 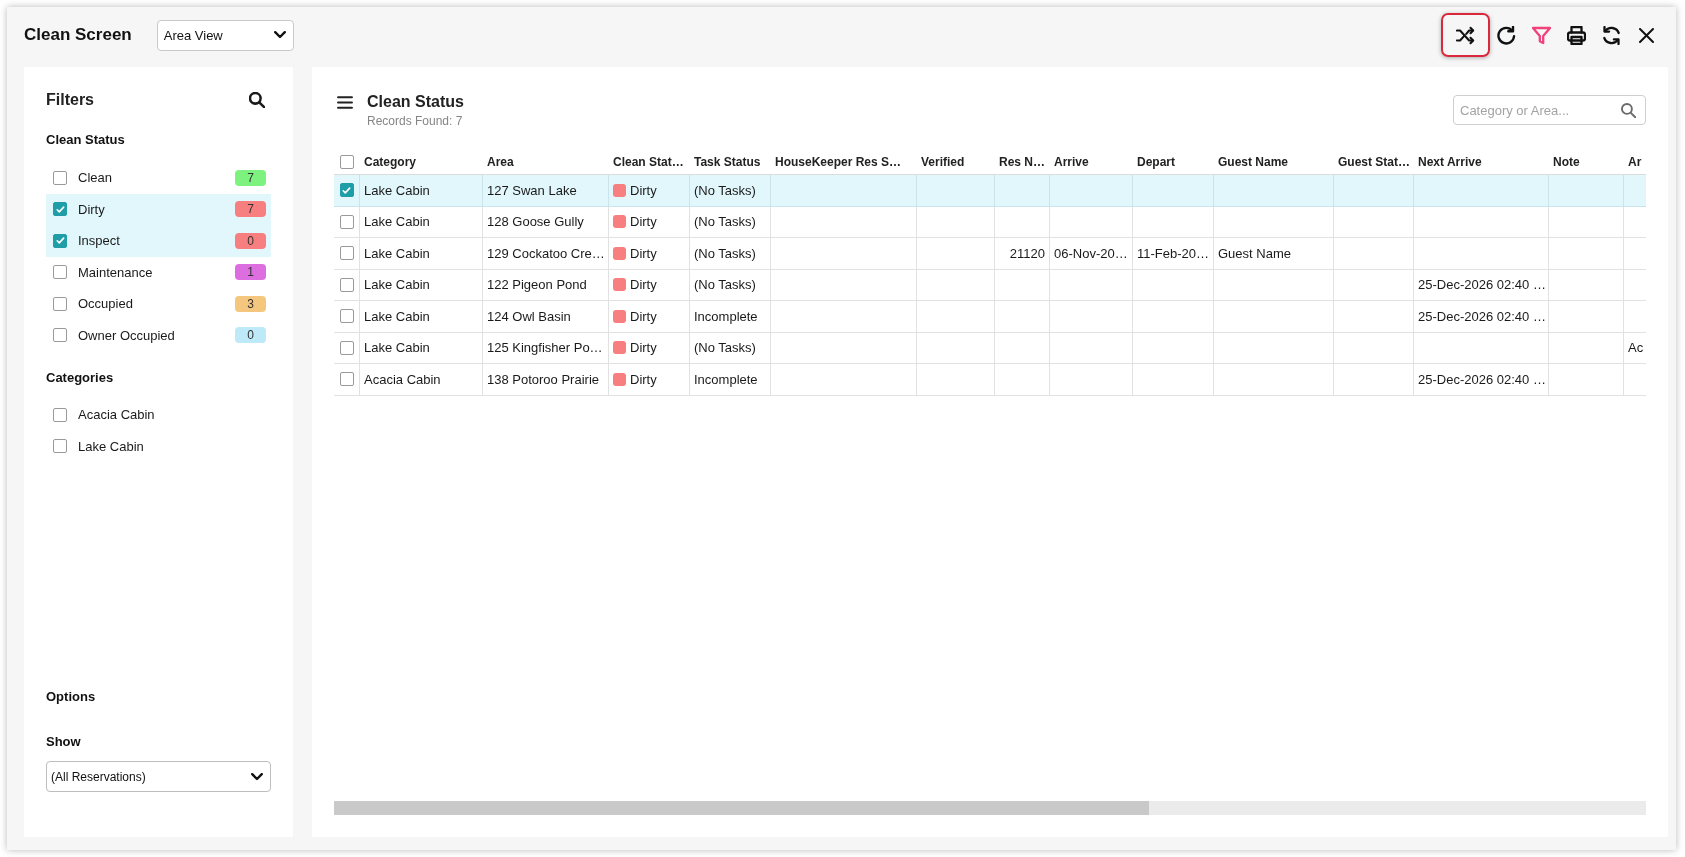 What do you see at coordinates (250, 303) in the screenshot?
I see `count-badge: 3` at bounding box center [250, 303].